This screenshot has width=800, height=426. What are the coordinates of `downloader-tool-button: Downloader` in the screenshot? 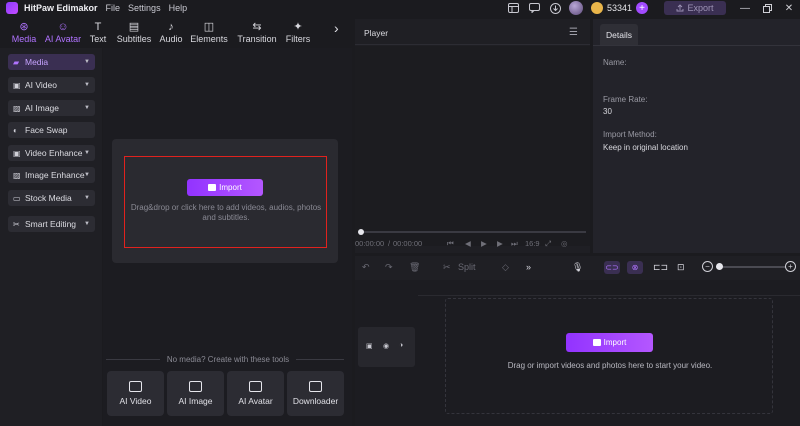 It's located at (315, 393).